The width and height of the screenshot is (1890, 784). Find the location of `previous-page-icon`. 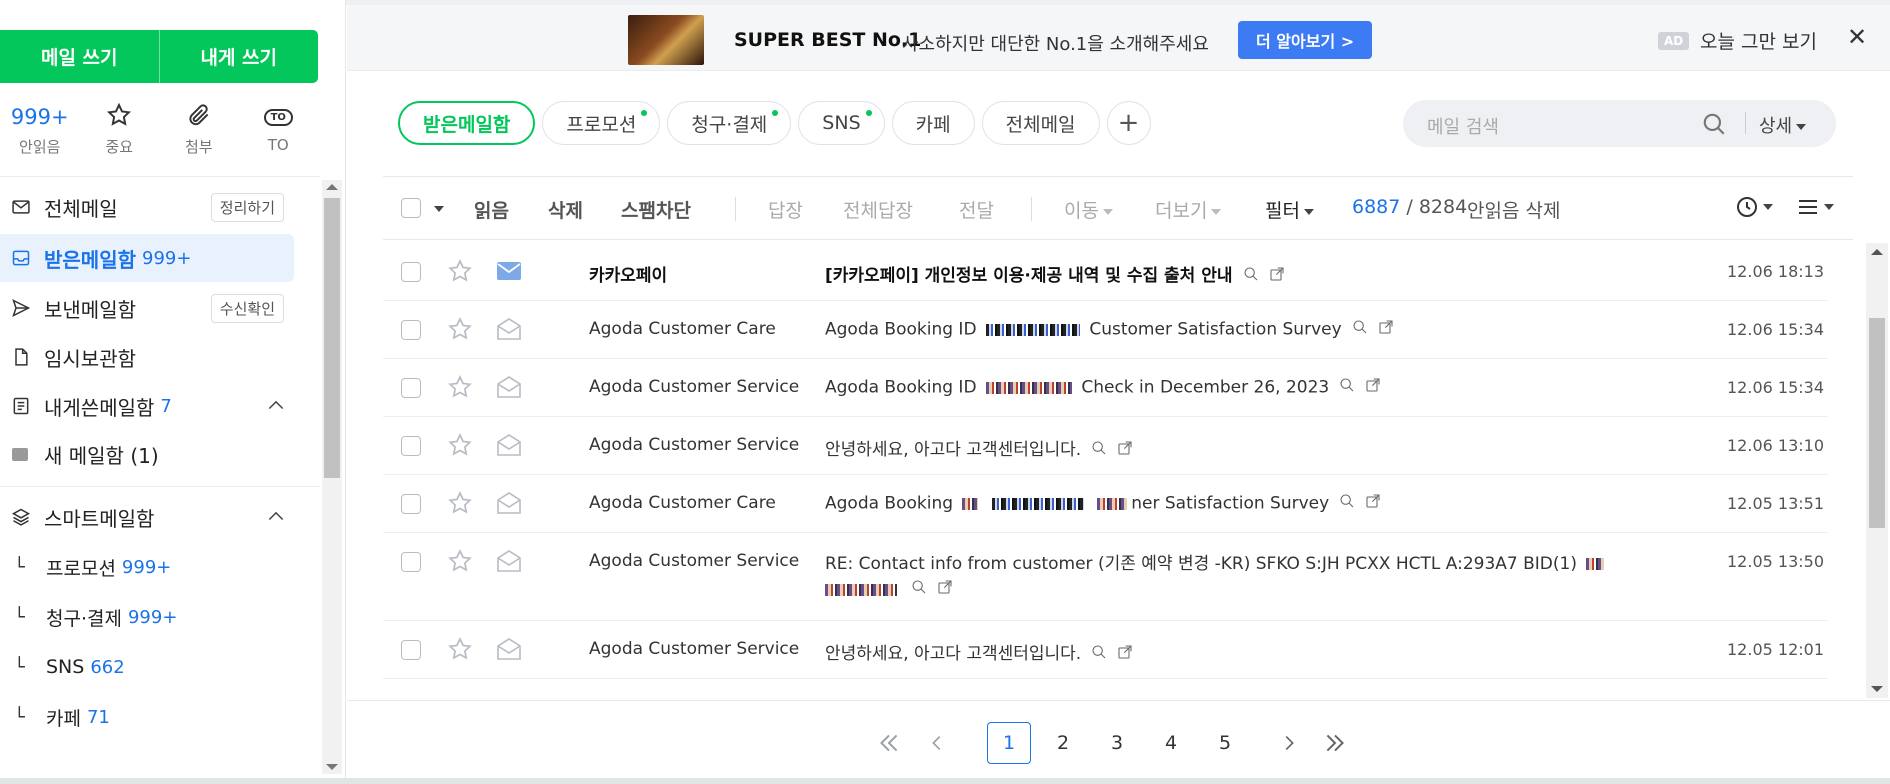

previous-page-icon is located at coordinates (937, 743).